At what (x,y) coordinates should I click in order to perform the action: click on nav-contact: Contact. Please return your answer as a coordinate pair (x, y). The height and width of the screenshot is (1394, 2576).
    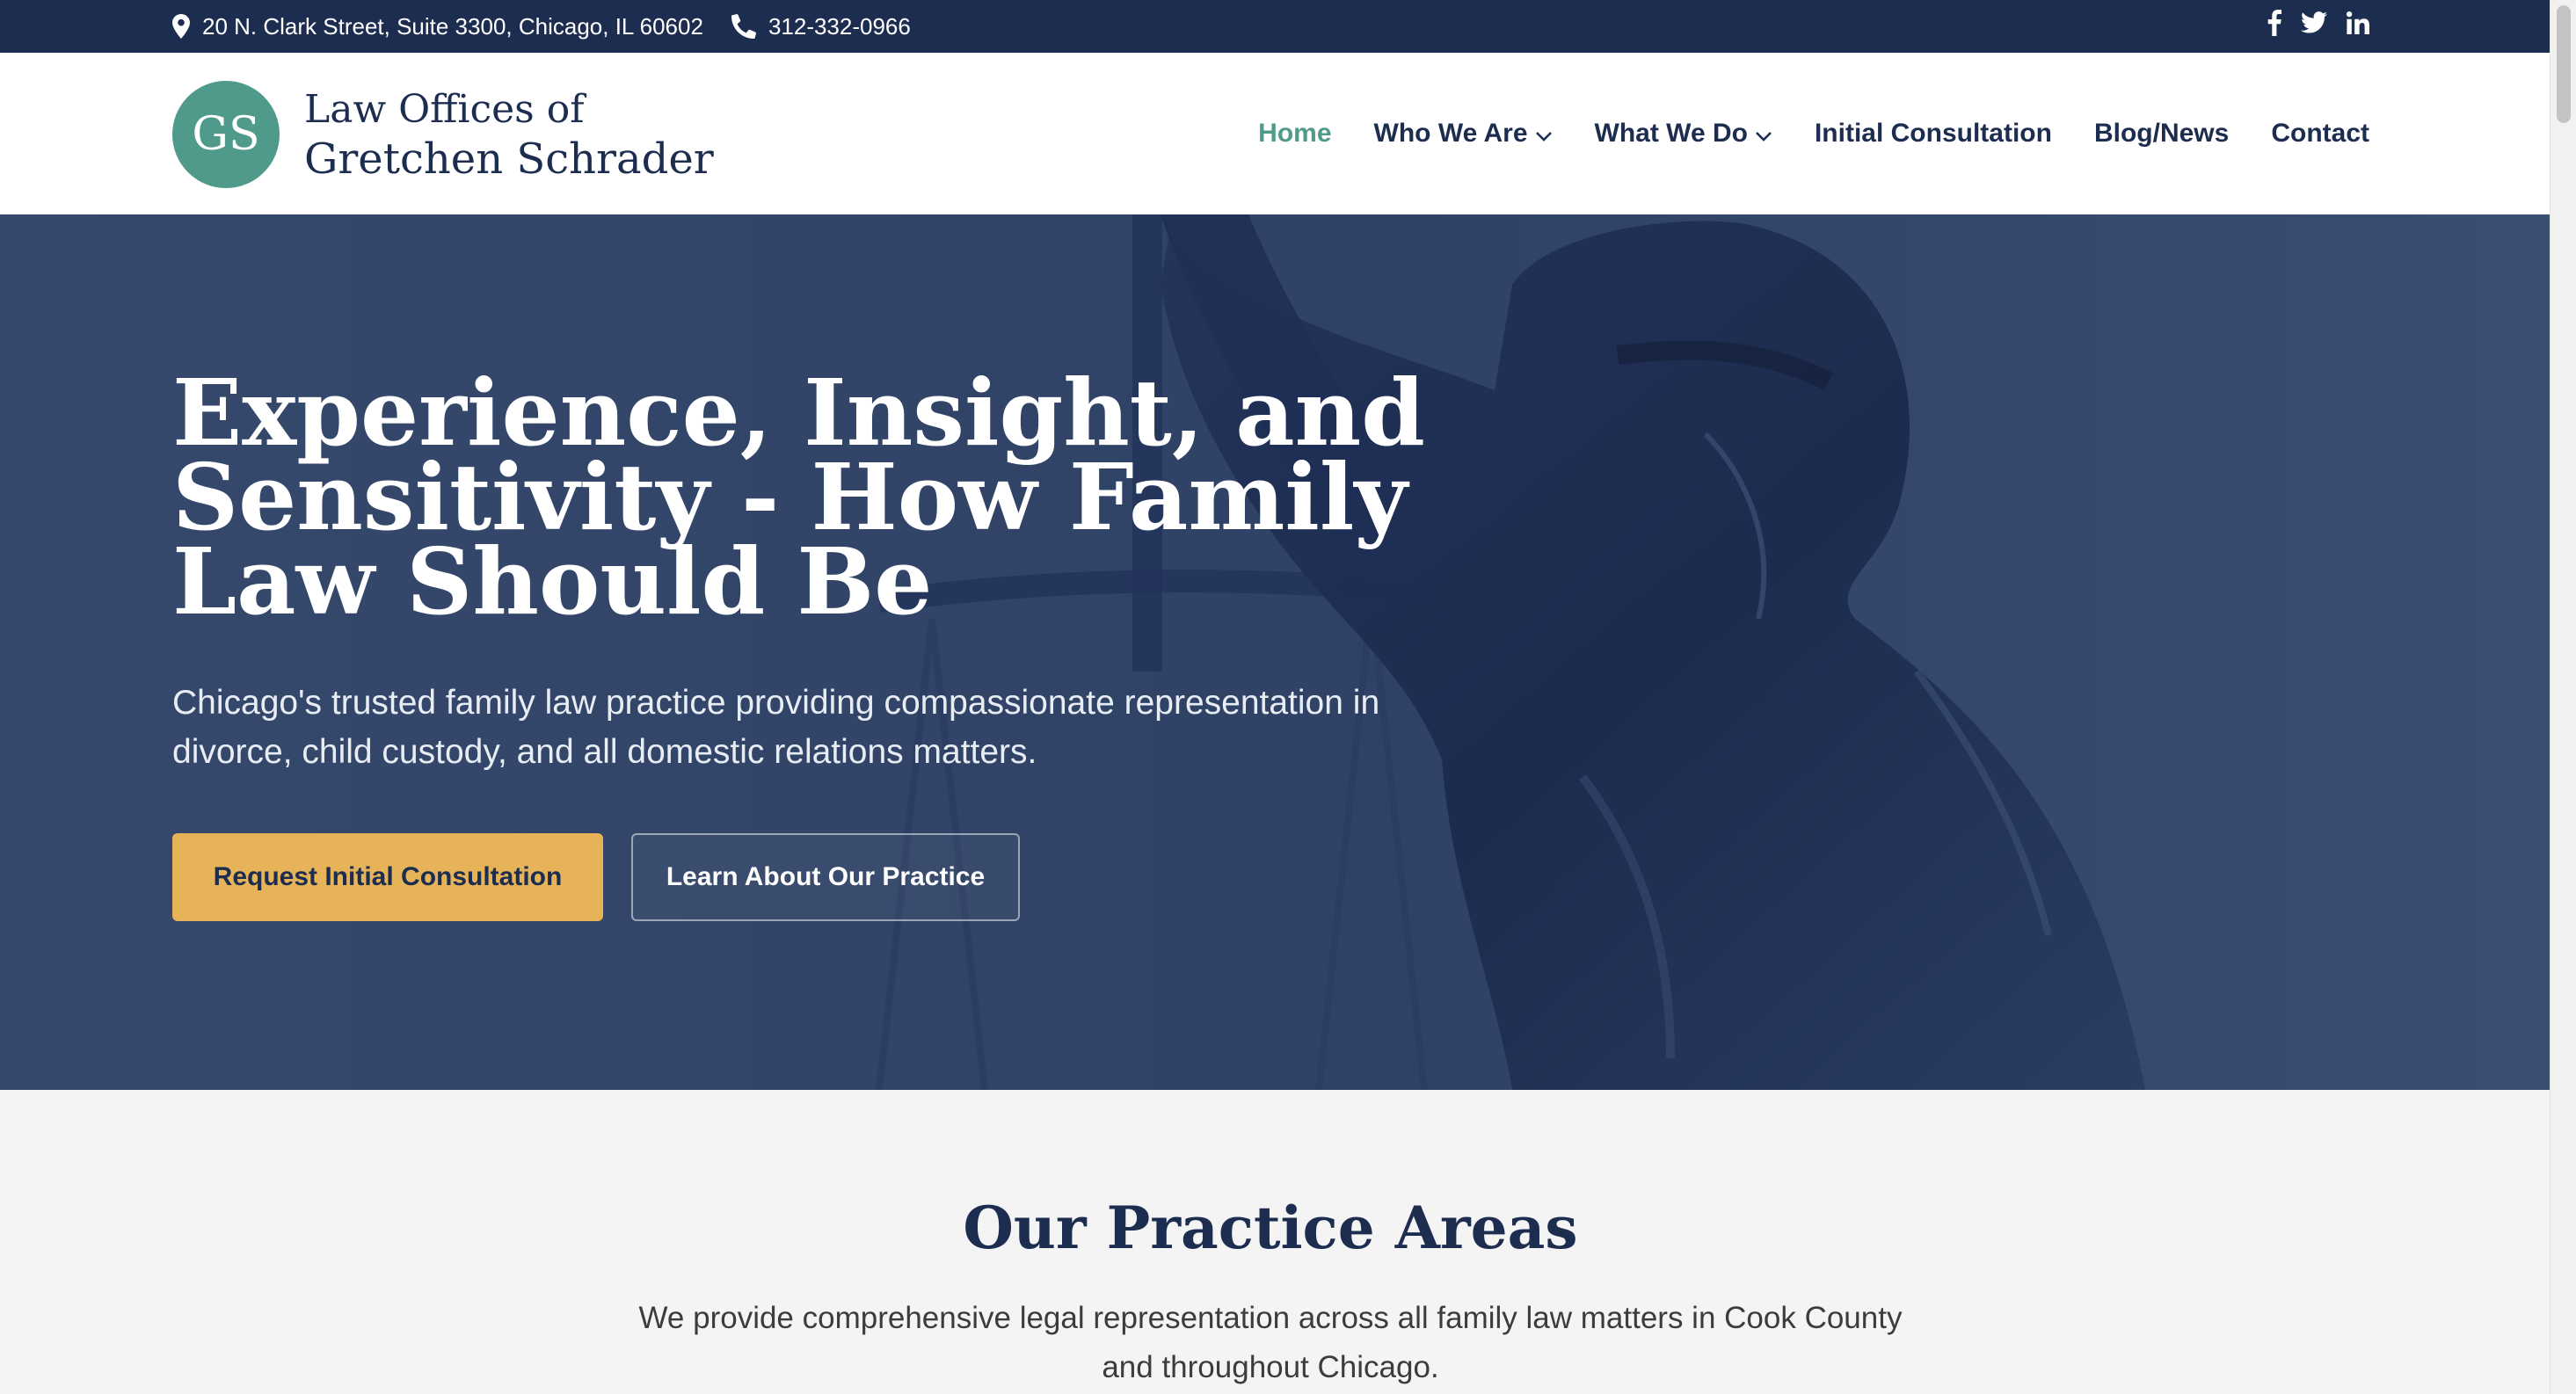
    Looking at the image, I should click on (2320, 134).